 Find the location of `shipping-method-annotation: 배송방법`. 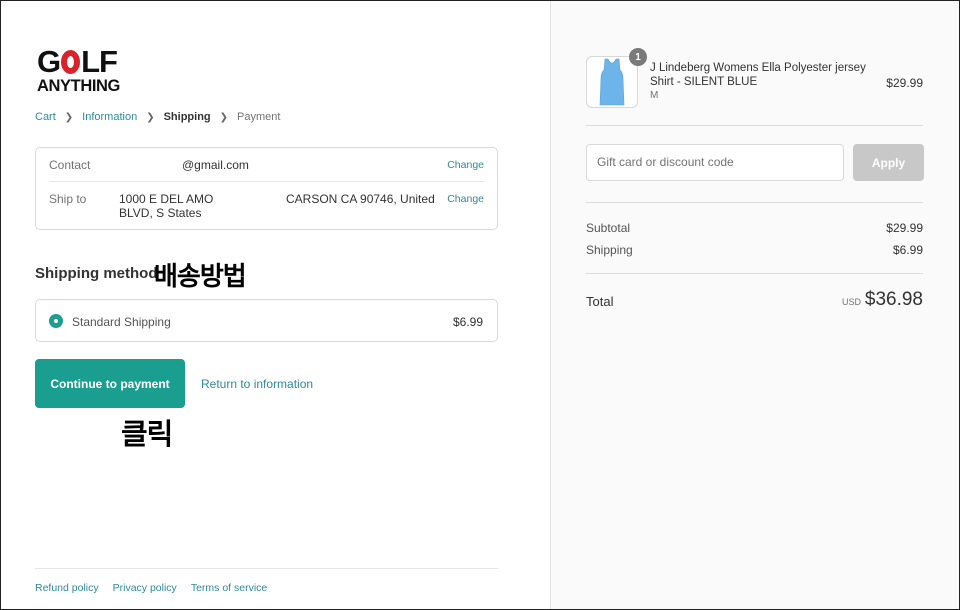

shipping-method-annotation: 배송방법 is located at coordinates (200, 277).